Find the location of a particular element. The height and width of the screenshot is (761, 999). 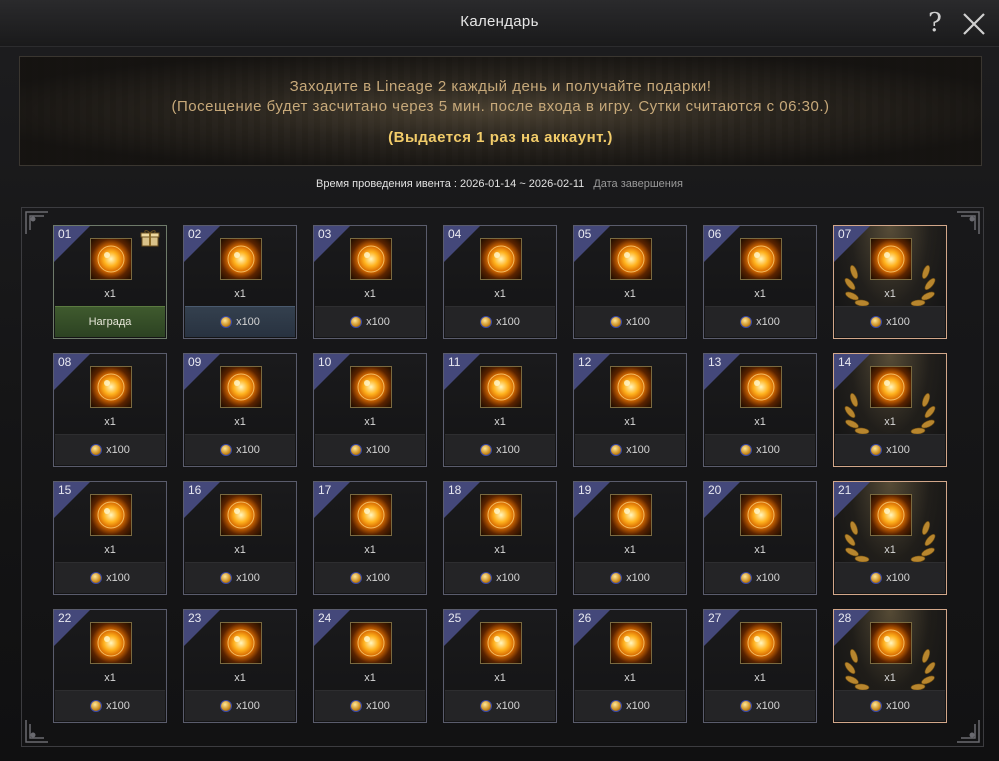

day-cell: 01 x1 Награда is located at coordinates (110, 282).